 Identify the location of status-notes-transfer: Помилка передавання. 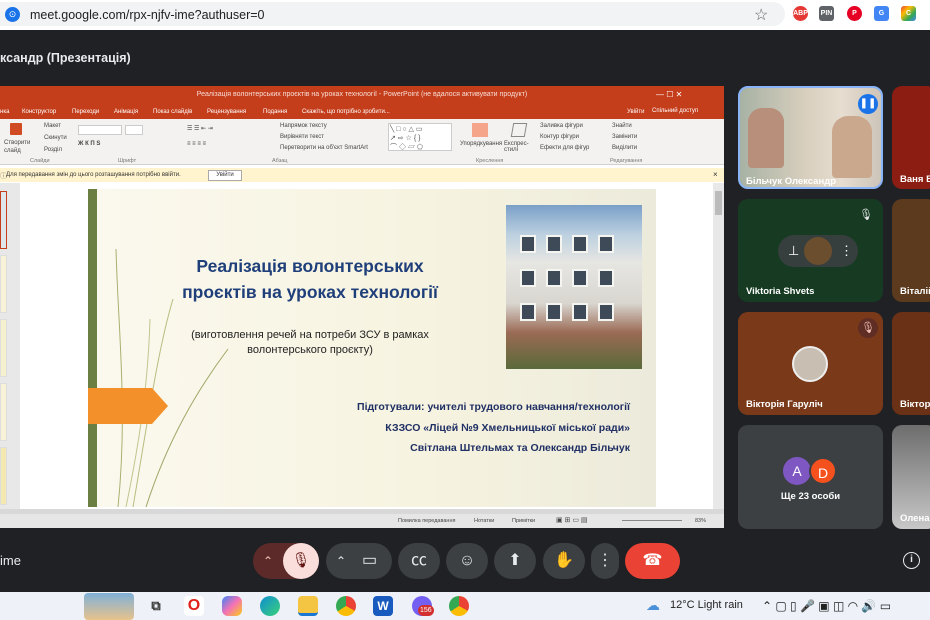
(426, 521).